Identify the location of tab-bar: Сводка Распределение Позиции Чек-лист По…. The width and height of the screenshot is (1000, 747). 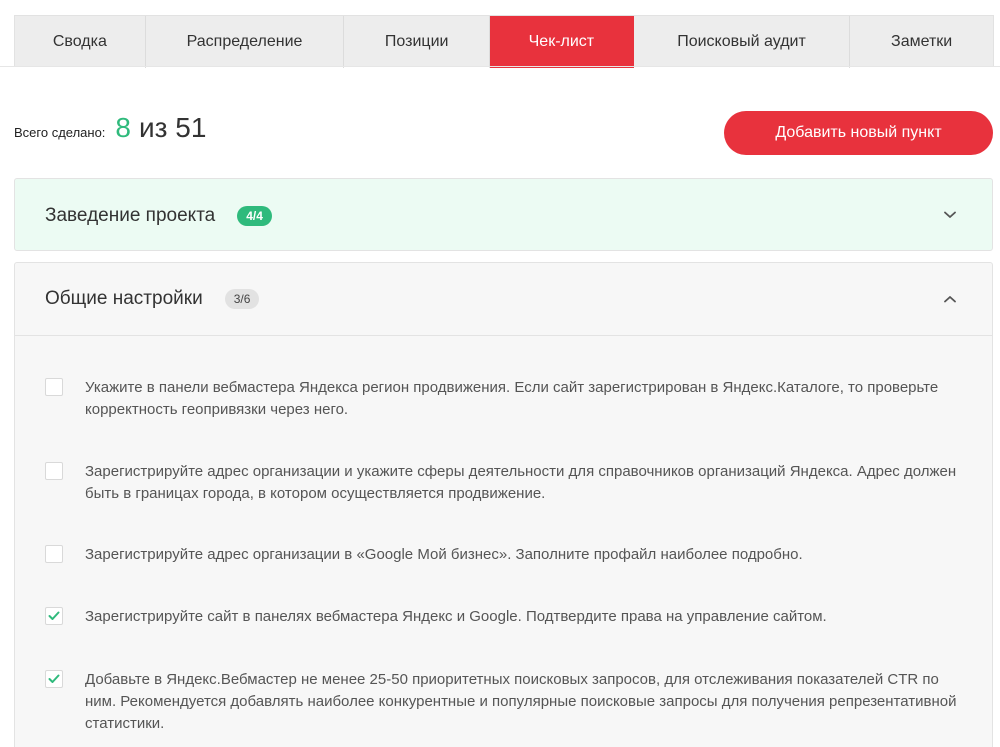
(504, 41).